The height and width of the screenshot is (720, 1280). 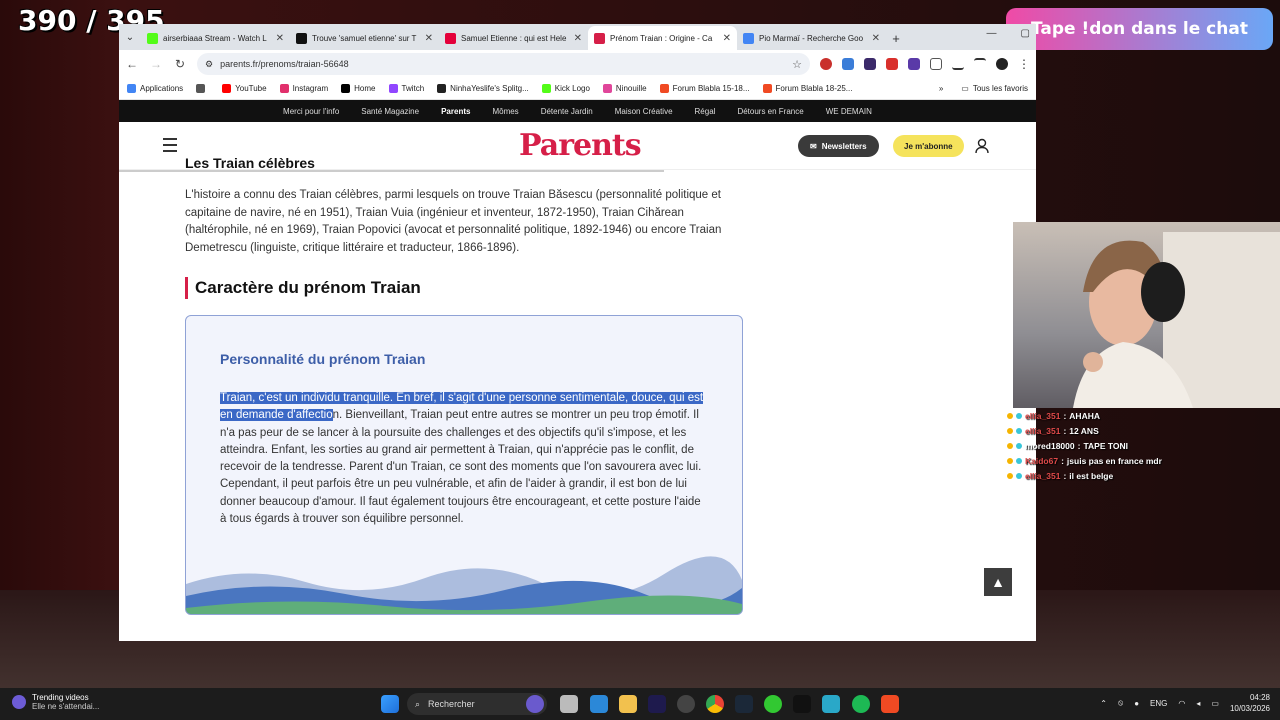 I want to click on bookmark-item: Home, so click(x=358, y=88).